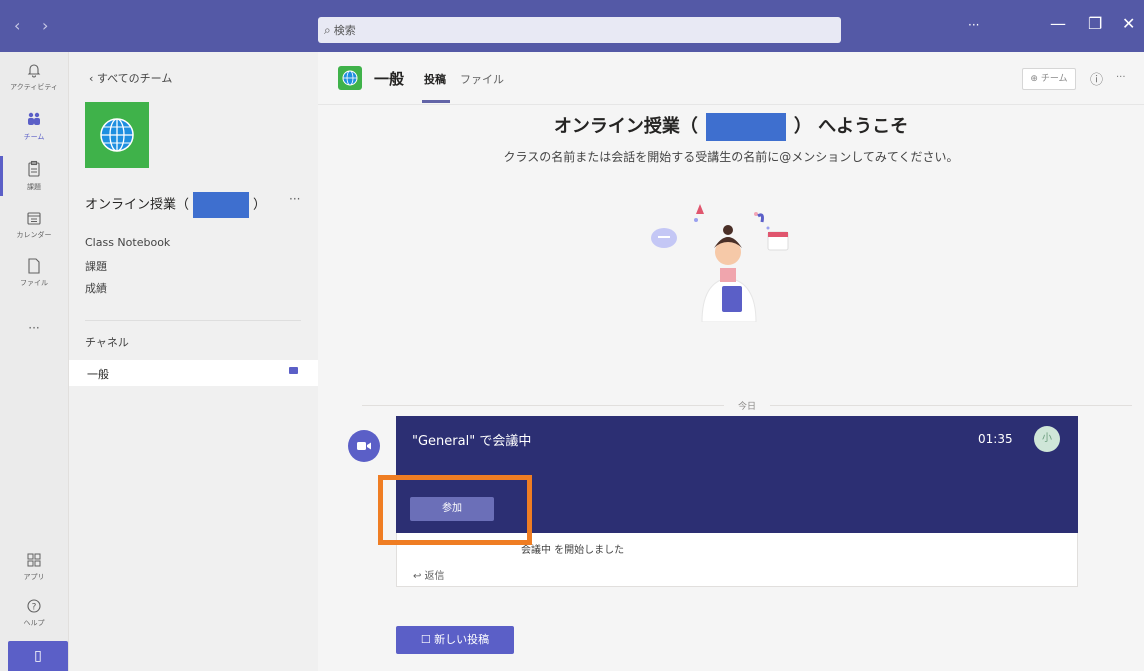  Describe the element at coordinates (1128, 23) in the screenshot. I see `close-icon: ✕` at that location.